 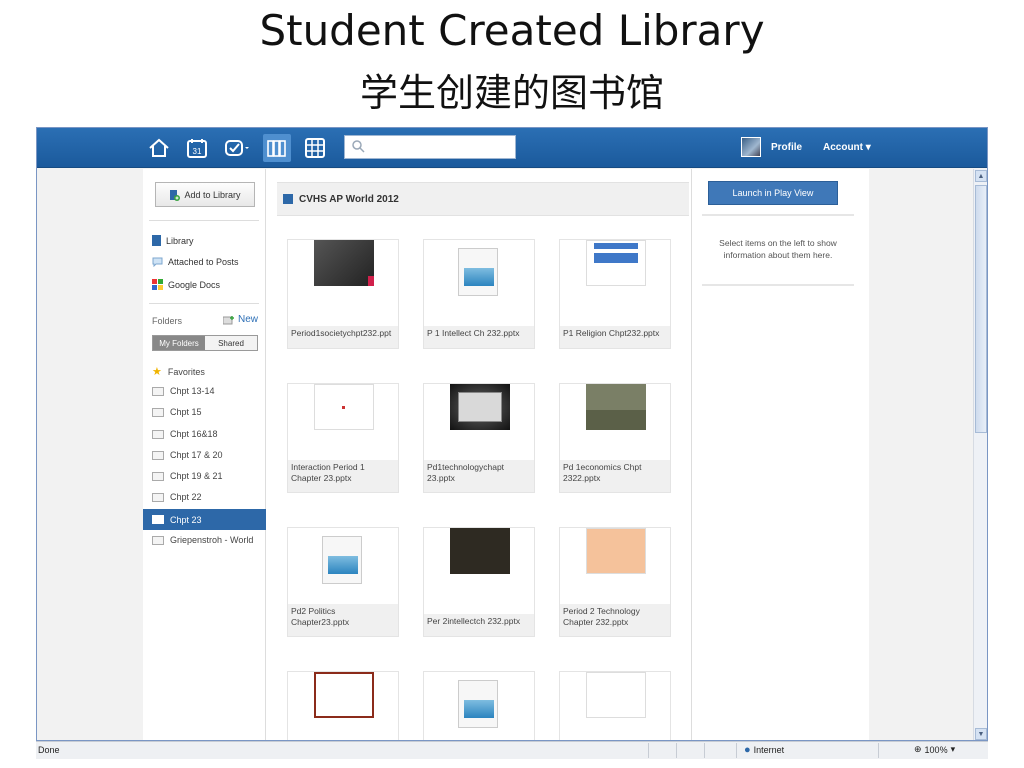 I want to click on folder-item: Chpt 16&18, so click(x=185, y=434).